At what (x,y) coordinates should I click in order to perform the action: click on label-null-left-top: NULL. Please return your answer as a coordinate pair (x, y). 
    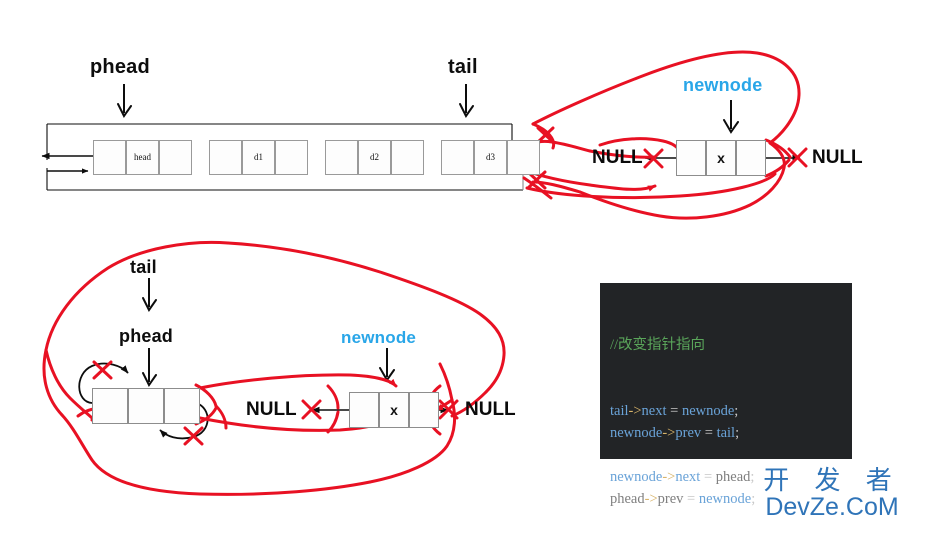
    Looking at the image, I should click on (617, 157).